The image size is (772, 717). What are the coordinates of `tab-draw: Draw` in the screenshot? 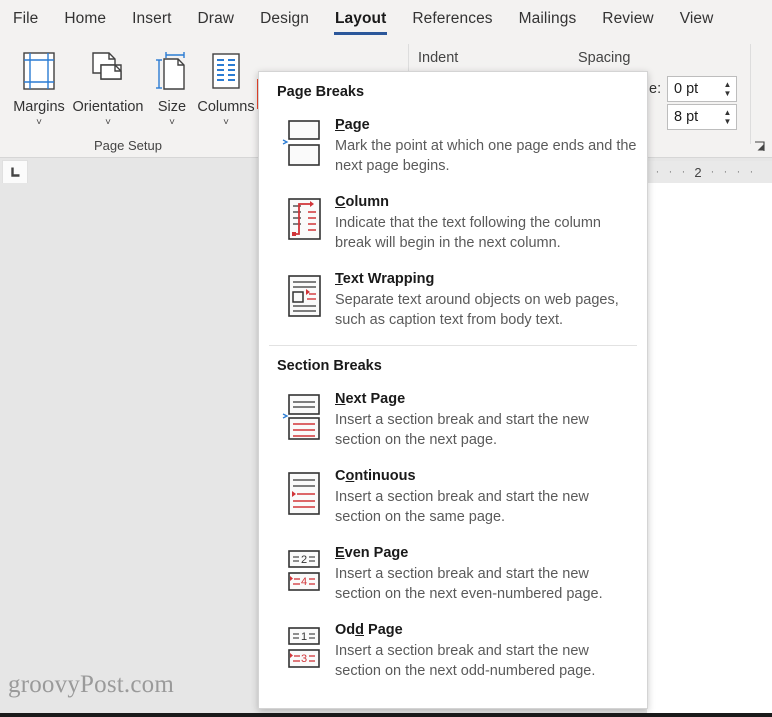 It's located at (216, 19).